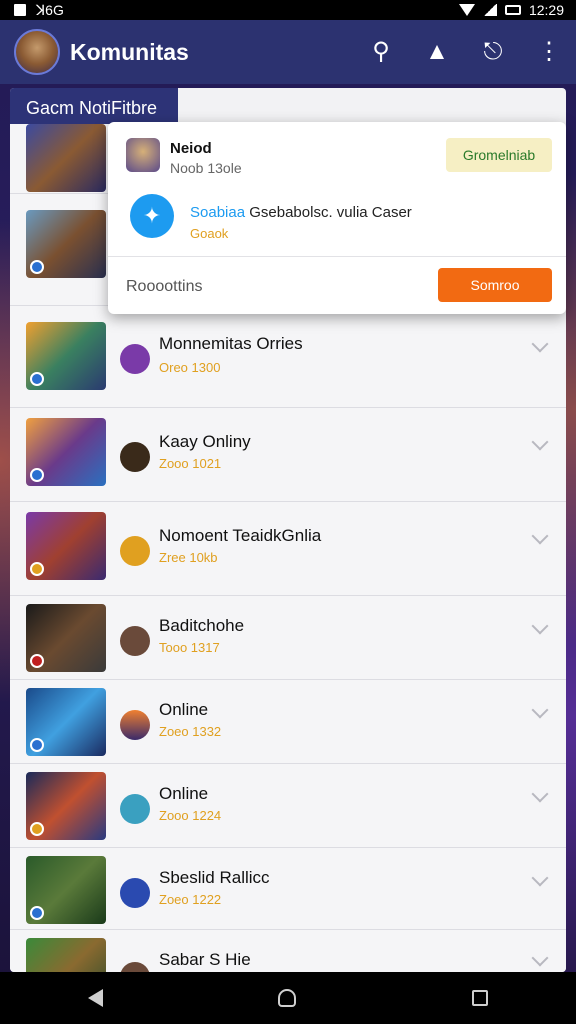 The width and height of the screenshot is (576, 1024). Describe the element at coordinates (190, 815) in the screenshot. I see `item-subtitle: Zooo 1224` at that location.